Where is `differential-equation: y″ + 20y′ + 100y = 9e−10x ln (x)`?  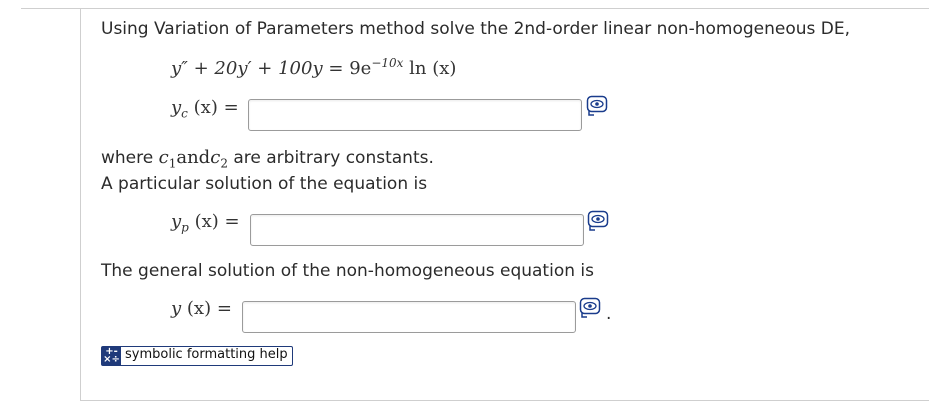
differential-equation: y″ + 20y′ + 100y = 9e−10x ln (x) is located at coordinates (313, 66).